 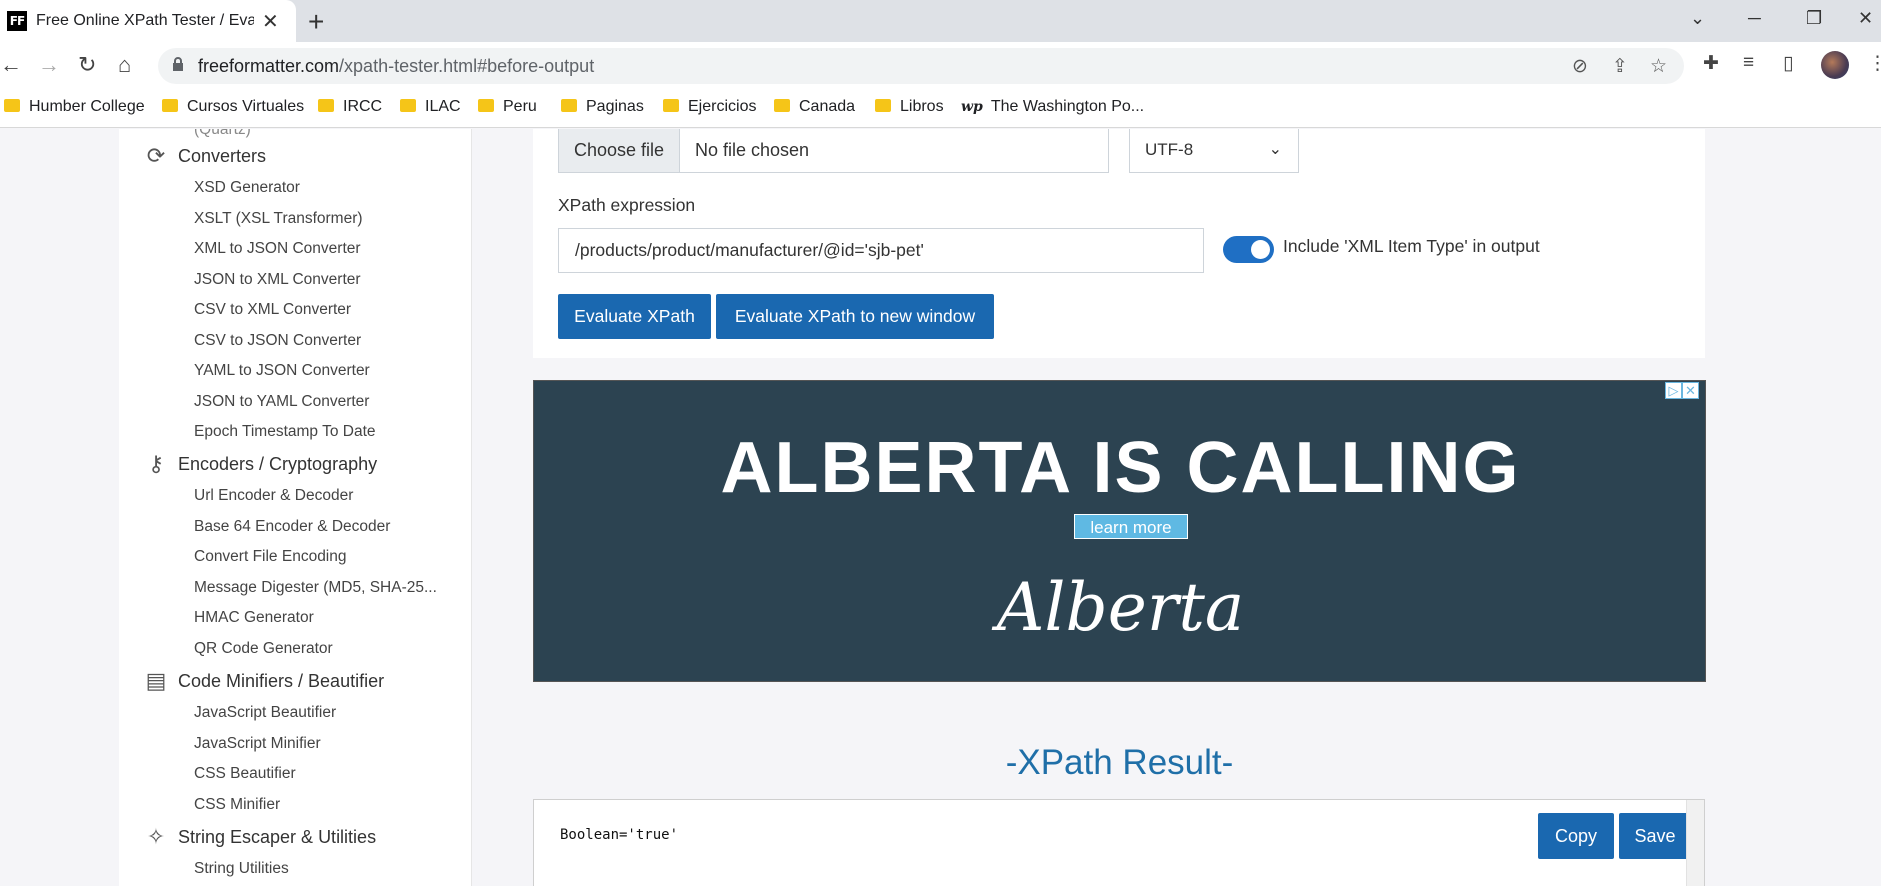 I want to click on save-button: Save, so click(x=1655, y=836).